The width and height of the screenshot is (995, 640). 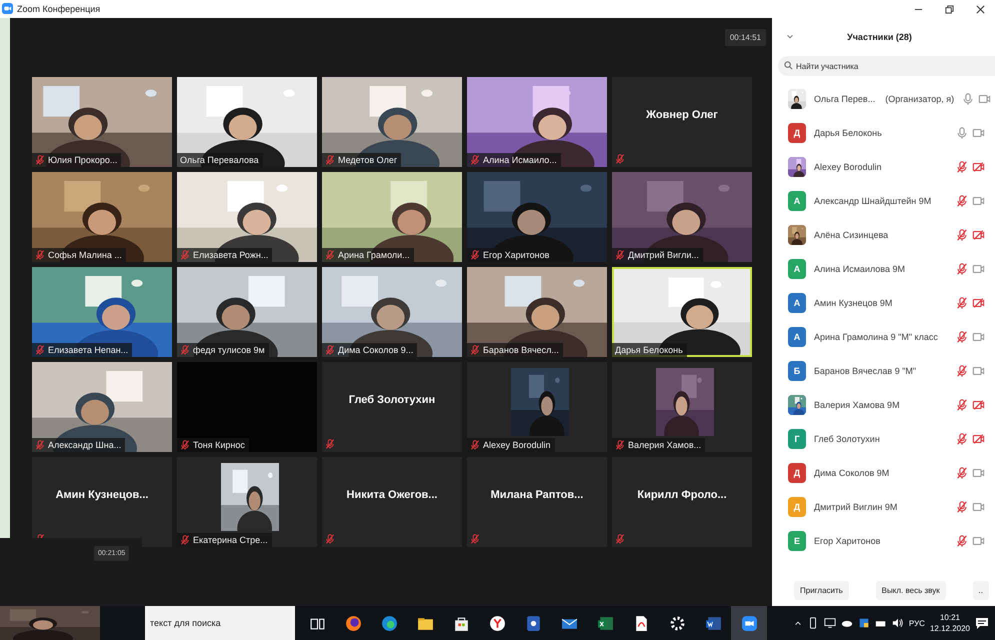 What do you see at coordinates (919, 99) in the screenshot?
I see `participant-role: (Организатор, я)` at bounding box center [919, 99].